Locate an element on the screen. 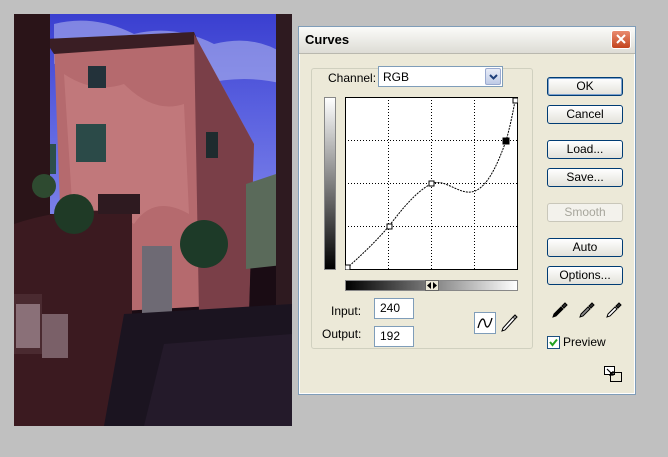 The width and height of the screenshot is (668, 457). expand-icon is located at coordinates (613, 374).